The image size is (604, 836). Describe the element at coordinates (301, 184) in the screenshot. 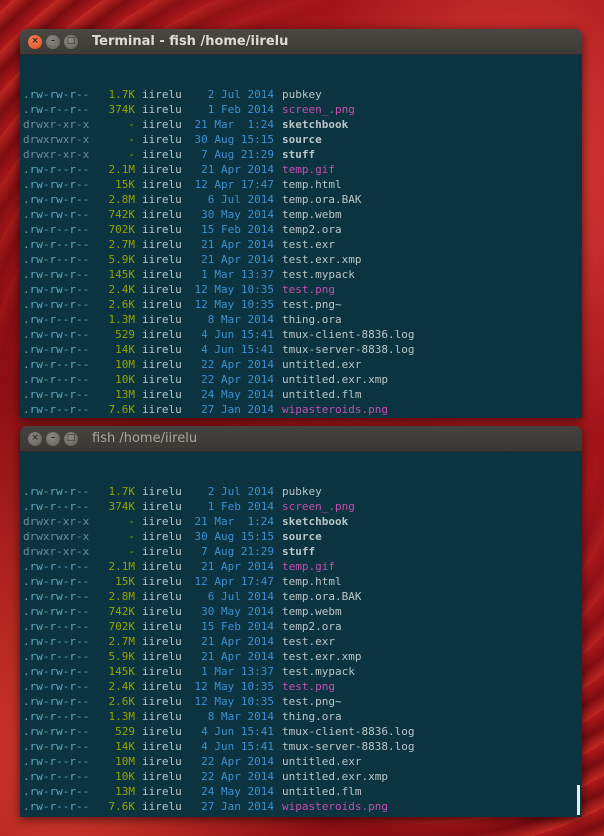

I see `listing-row: .rw-rw-r-- 15K iirelu 12 Apr 17:47 temp.html` at that location.